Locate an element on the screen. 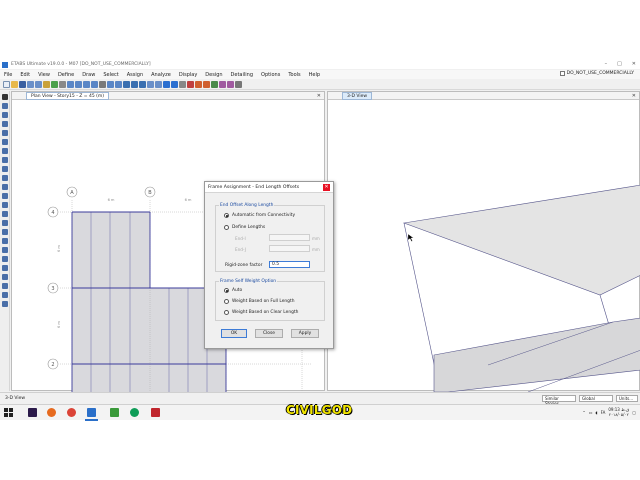 The image size is (640, 480). minimize-icon: – is located at coordinates (606, 64).